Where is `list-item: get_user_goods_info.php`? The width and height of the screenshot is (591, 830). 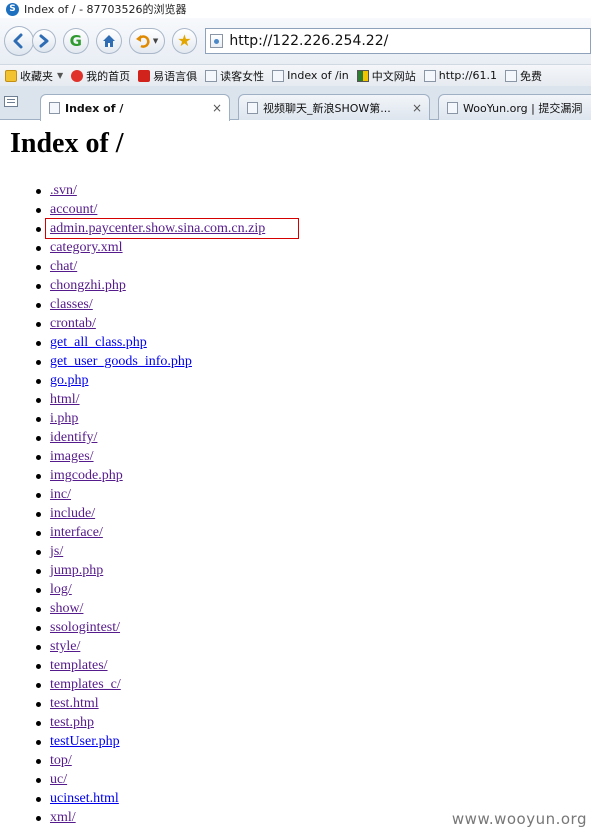
list-item: get_user_goods_info.php is located at coordinates (150, 361).